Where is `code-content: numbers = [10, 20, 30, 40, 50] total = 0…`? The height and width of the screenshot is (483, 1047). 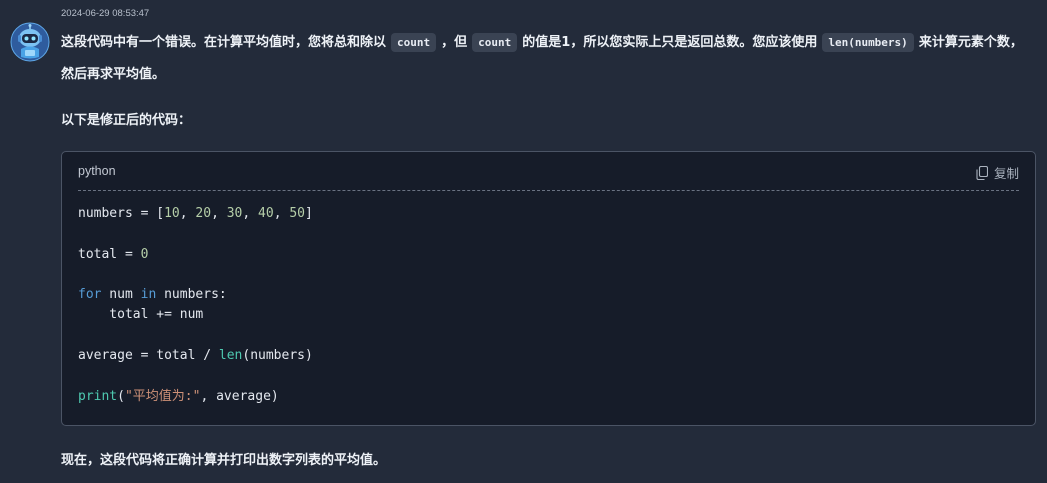 code-content: numbers = [10, 20, 30, 40, 50] total = 0… is located at coordinates (195, 305).